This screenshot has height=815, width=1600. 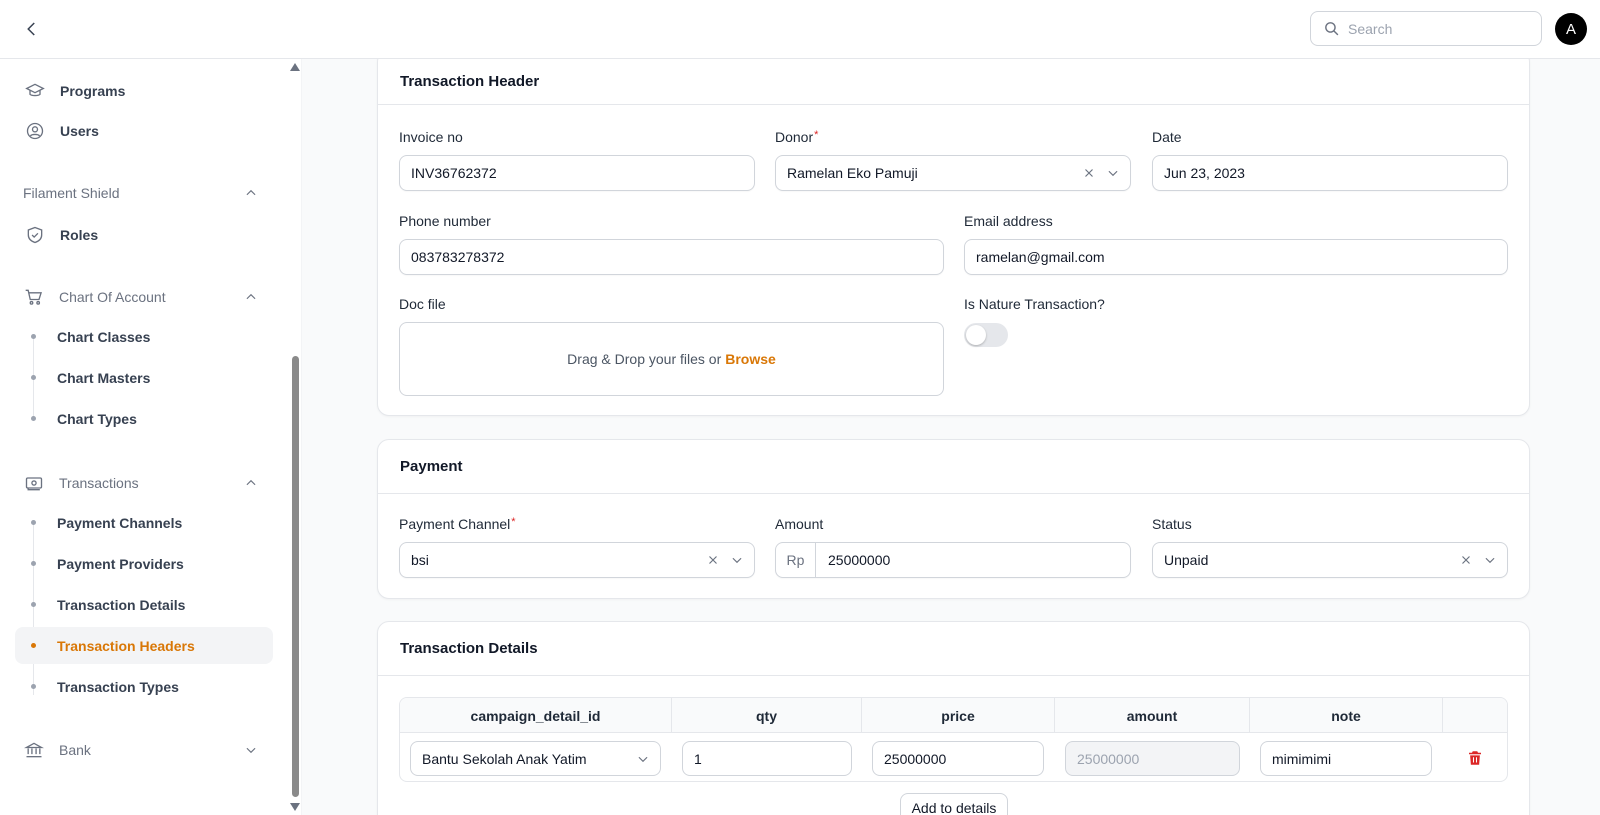 I want to click on column-header: price, so click(x=958, y=715).